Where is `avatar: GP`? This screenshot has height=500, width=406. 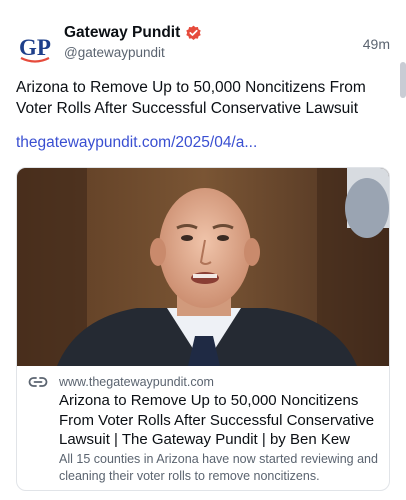 avatar: GP is located at coordinates (35, 47).